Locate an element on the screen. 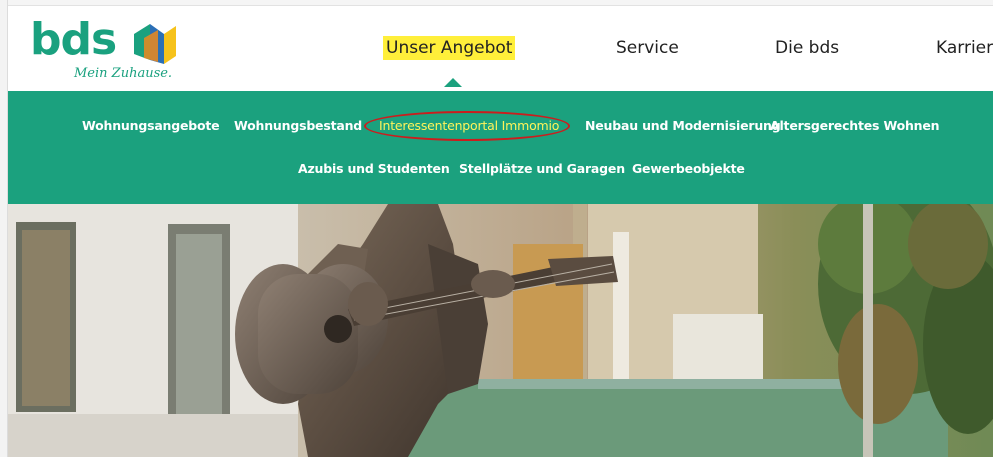 The image size is (993, 457). logo-wordmark: bds is located at coordinates (73, 39).